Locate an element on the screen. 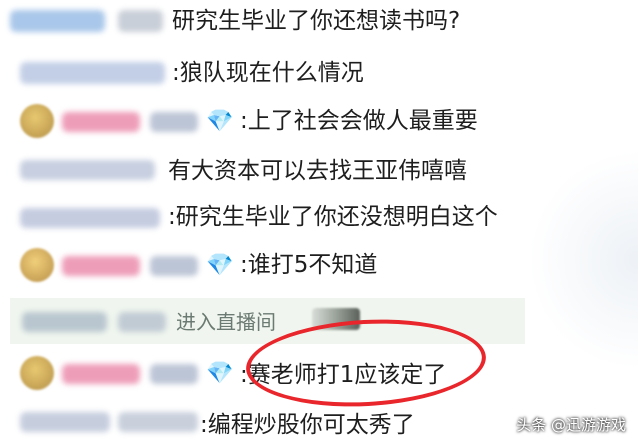 Image resolution: width=638 pixels, height=446 pixels. chat-message-row: :狼队现在什么情况 is located at coordinates (319, 75).